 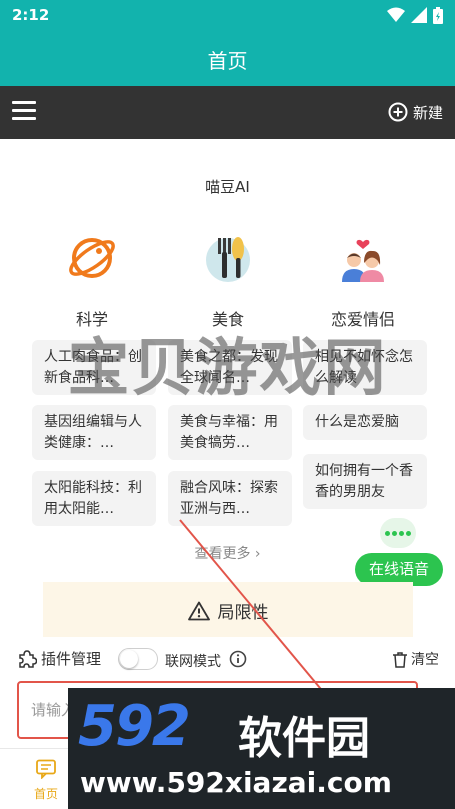 I want to click on clear-label: 清空, so click(x=425, y=660).